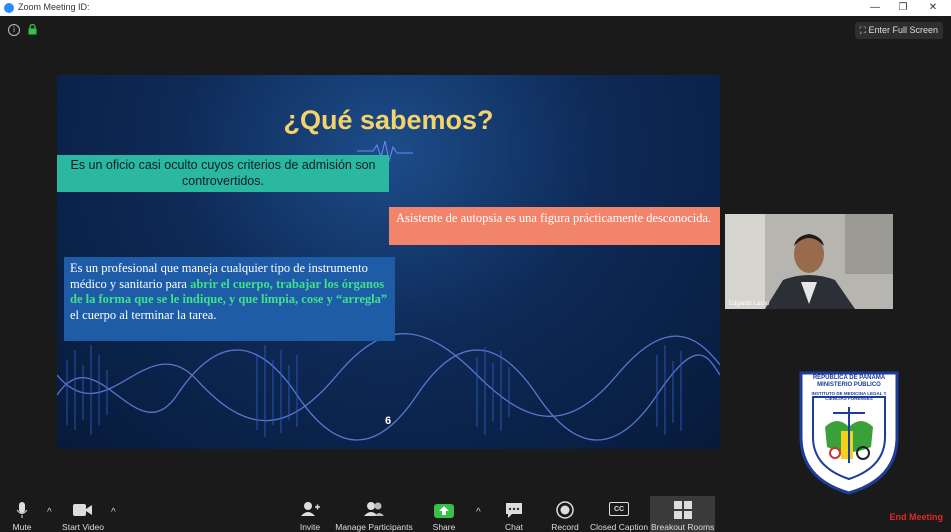  Describe the element at coordinates (917, 517) in the screenshot. I see `end-meeting-button: End Meeting` at that location.